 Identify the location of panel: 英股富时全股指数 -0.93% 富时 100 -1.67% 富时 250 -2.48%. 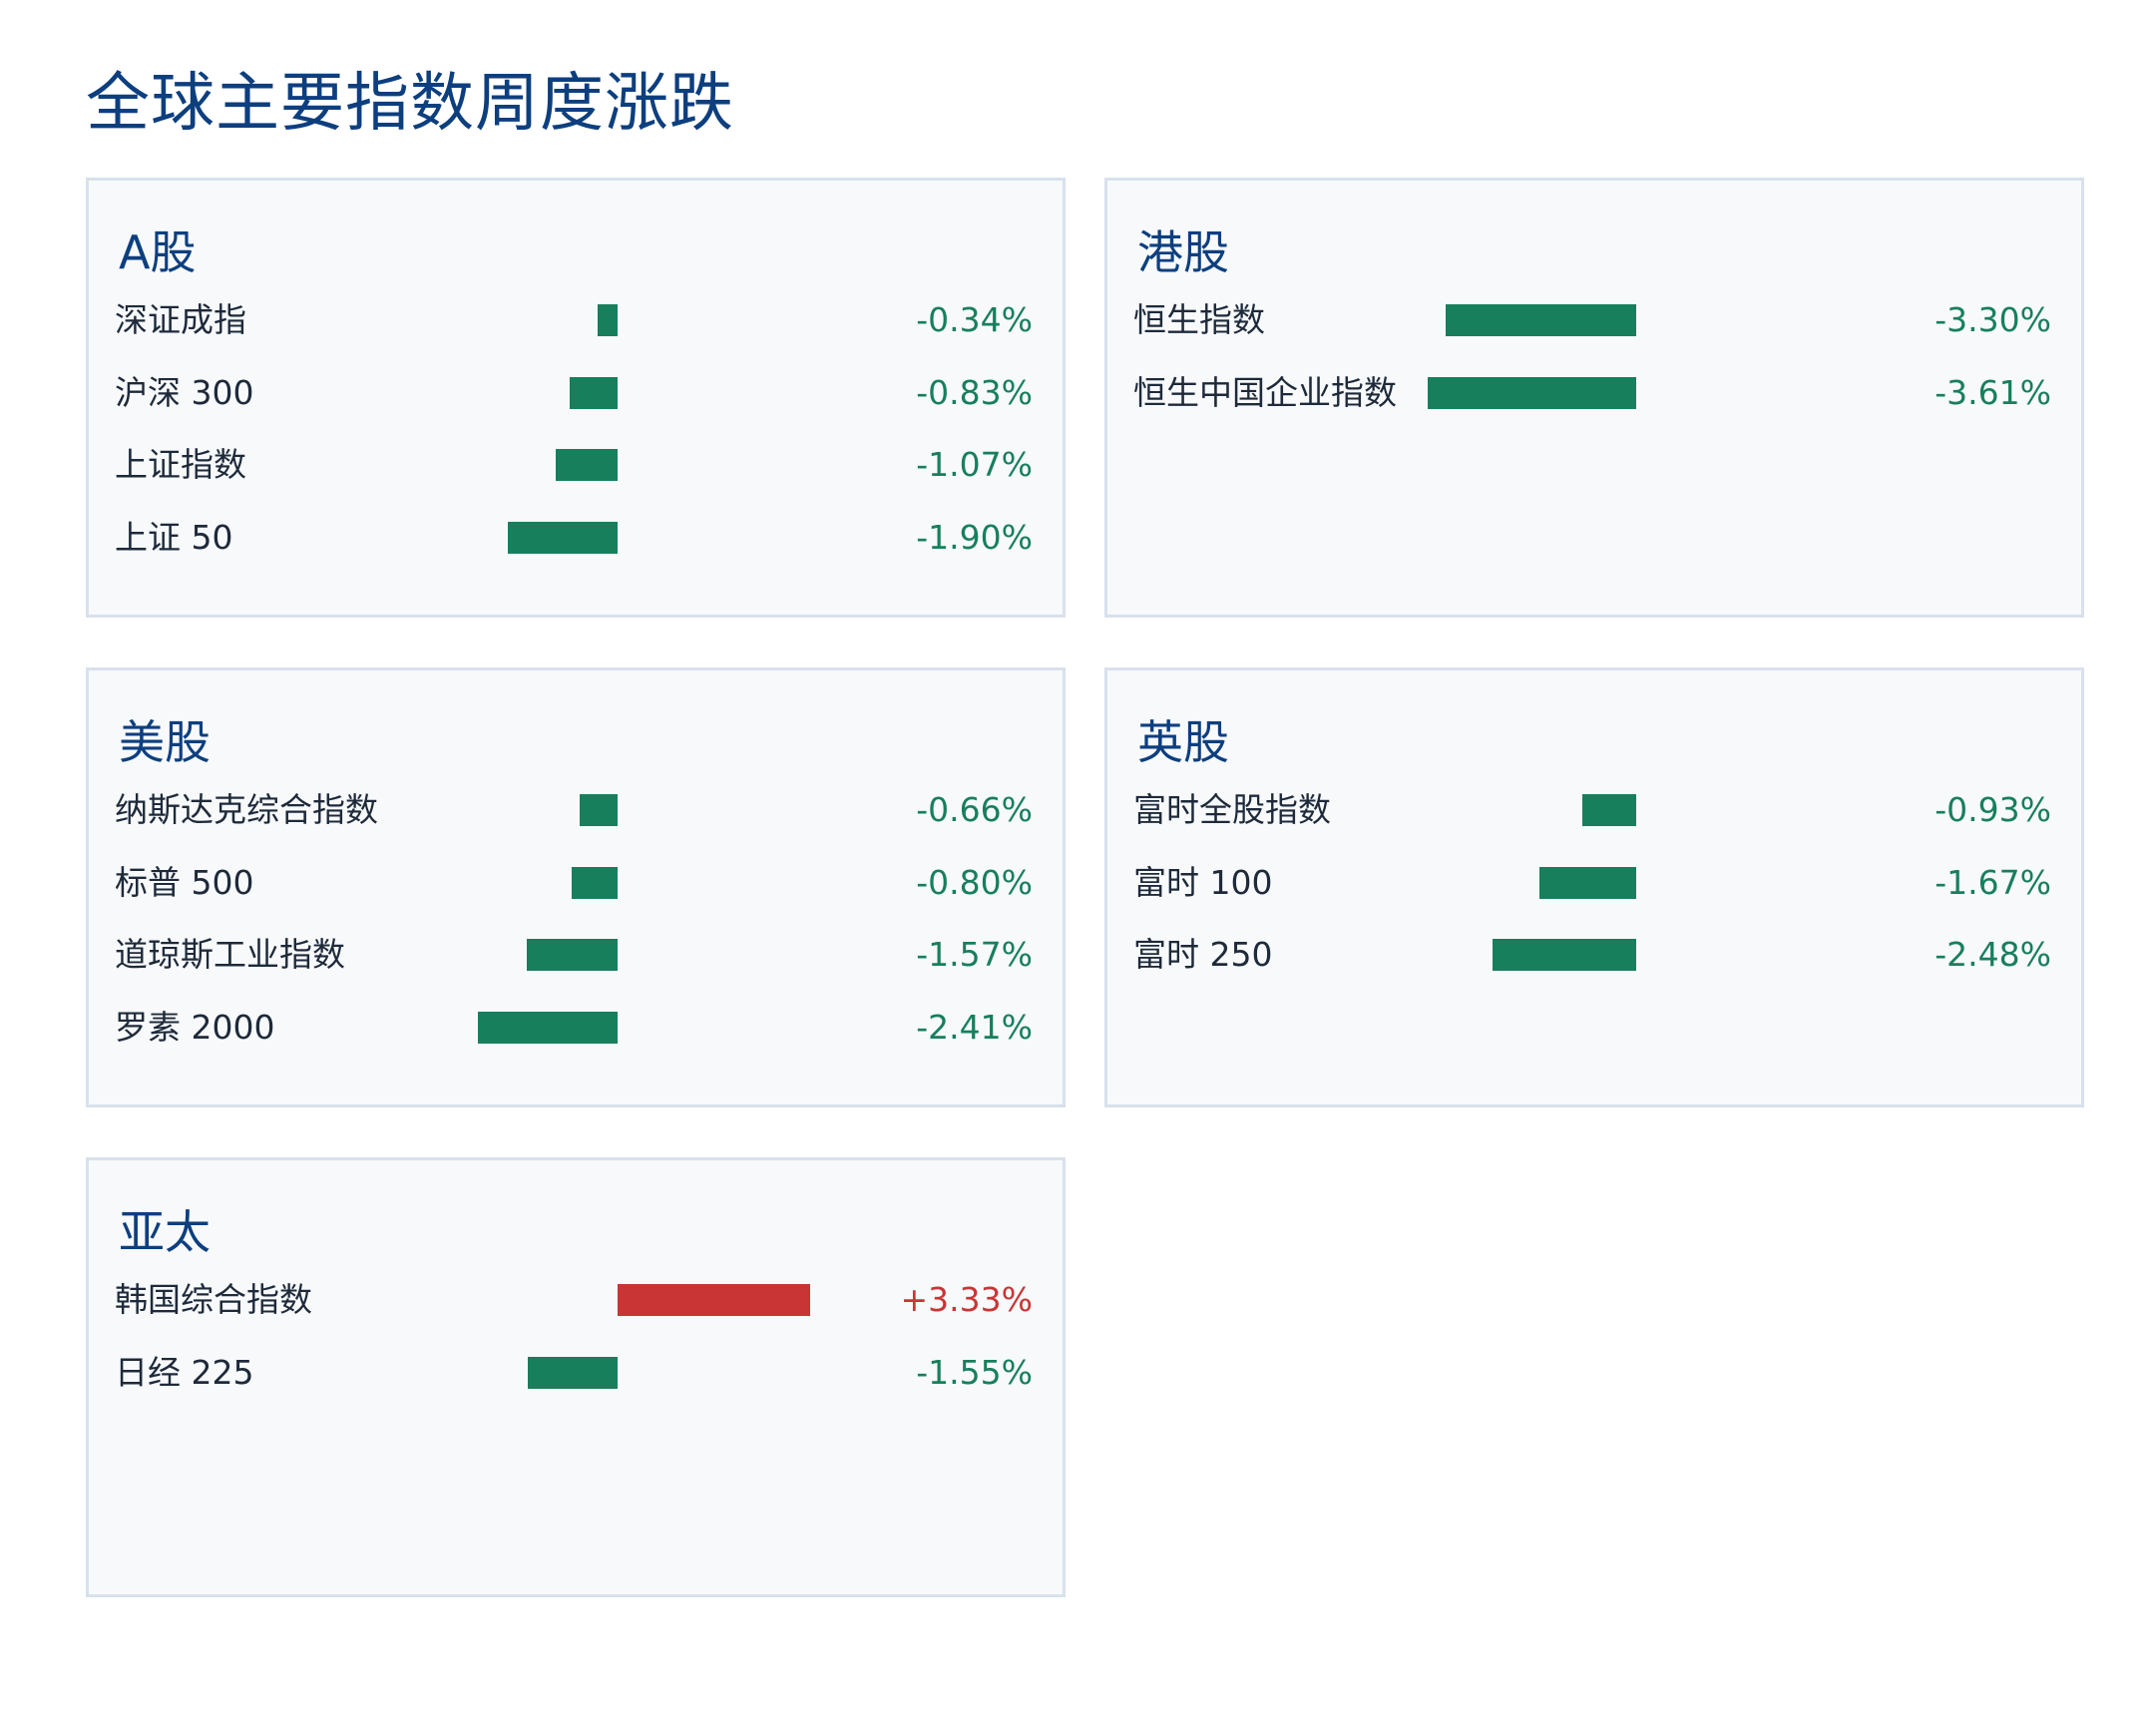
(1594, 887).